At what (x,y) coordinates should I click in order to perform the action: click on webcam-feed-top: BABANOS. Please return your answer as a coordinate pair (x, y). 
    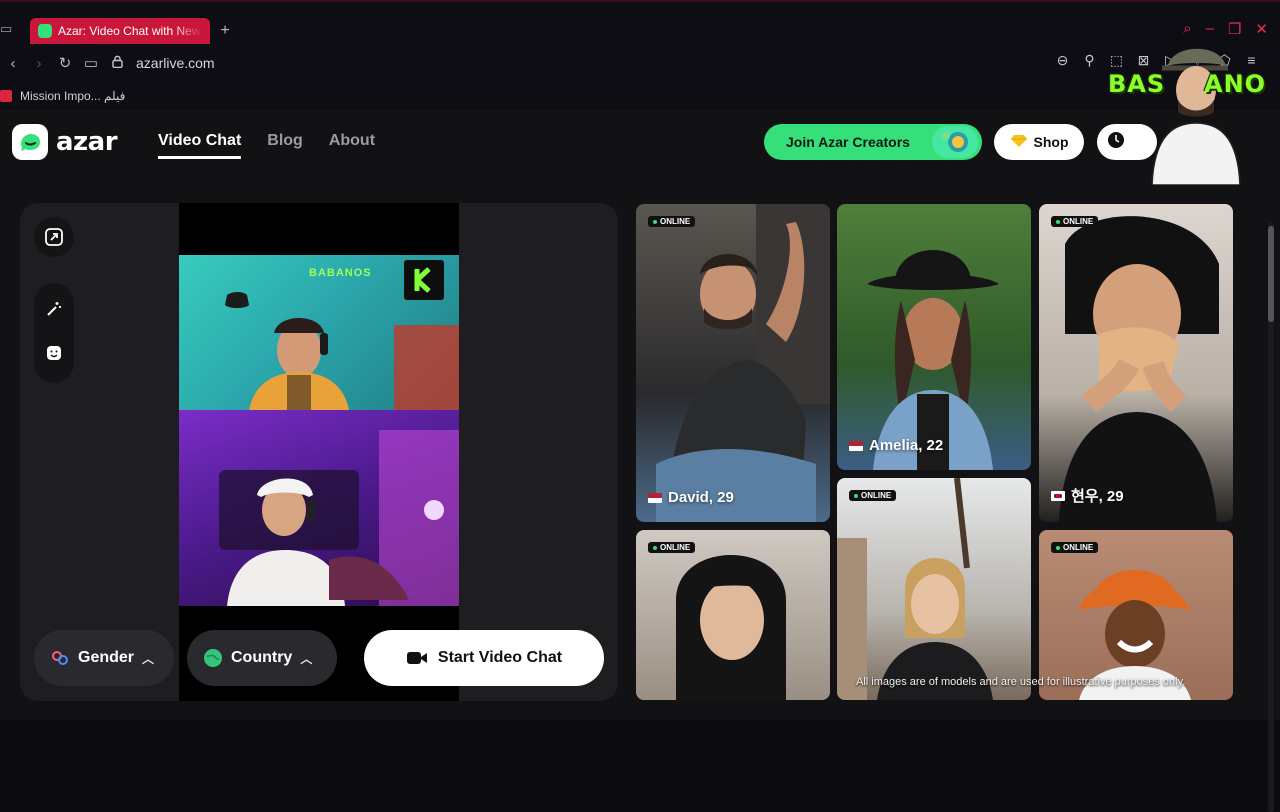
    Looking at the image, I should click on (319, 332).